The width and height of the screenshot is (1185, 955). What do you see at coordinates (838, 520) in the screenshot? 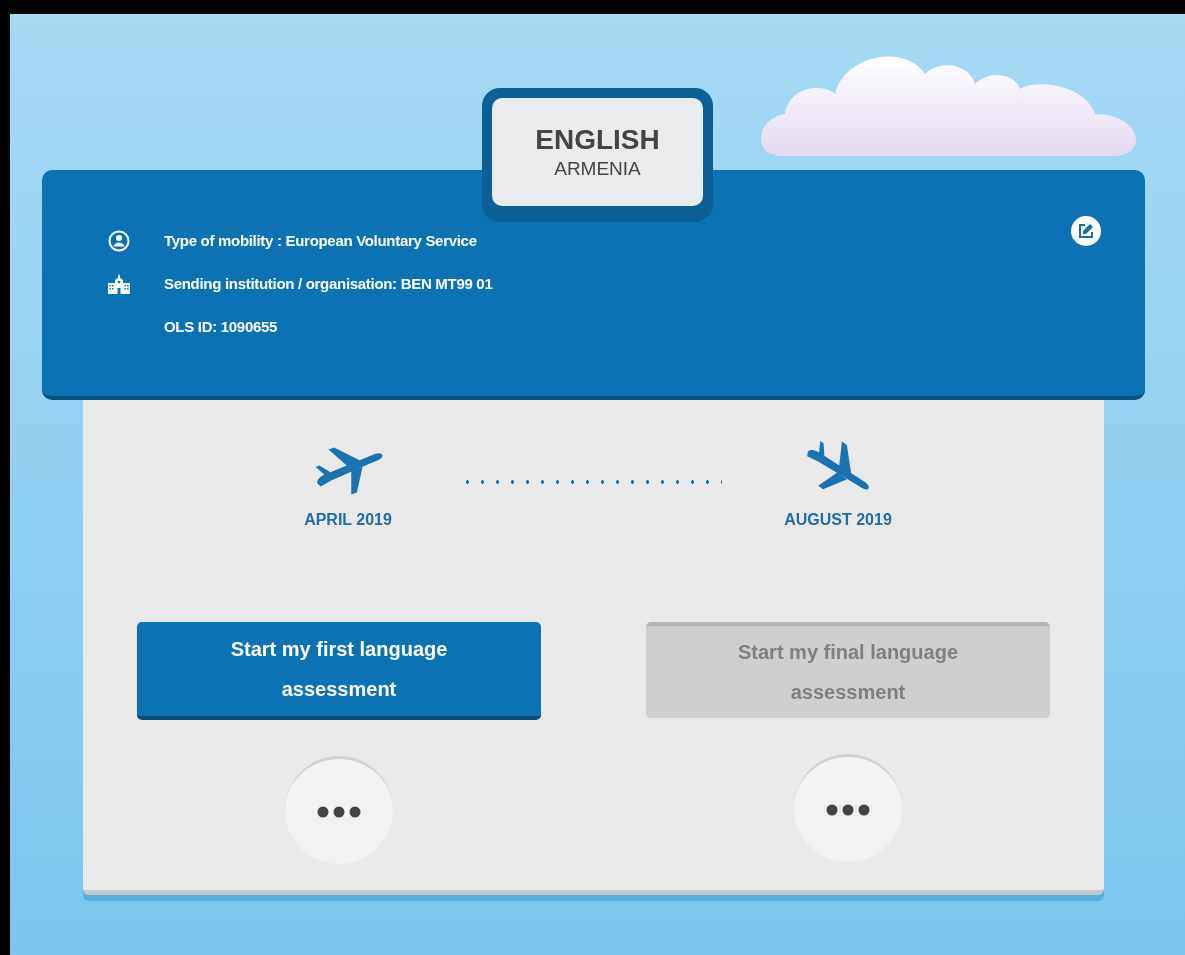
I see `date-label: AUGUST 2019` at bounding box center [838, 520].